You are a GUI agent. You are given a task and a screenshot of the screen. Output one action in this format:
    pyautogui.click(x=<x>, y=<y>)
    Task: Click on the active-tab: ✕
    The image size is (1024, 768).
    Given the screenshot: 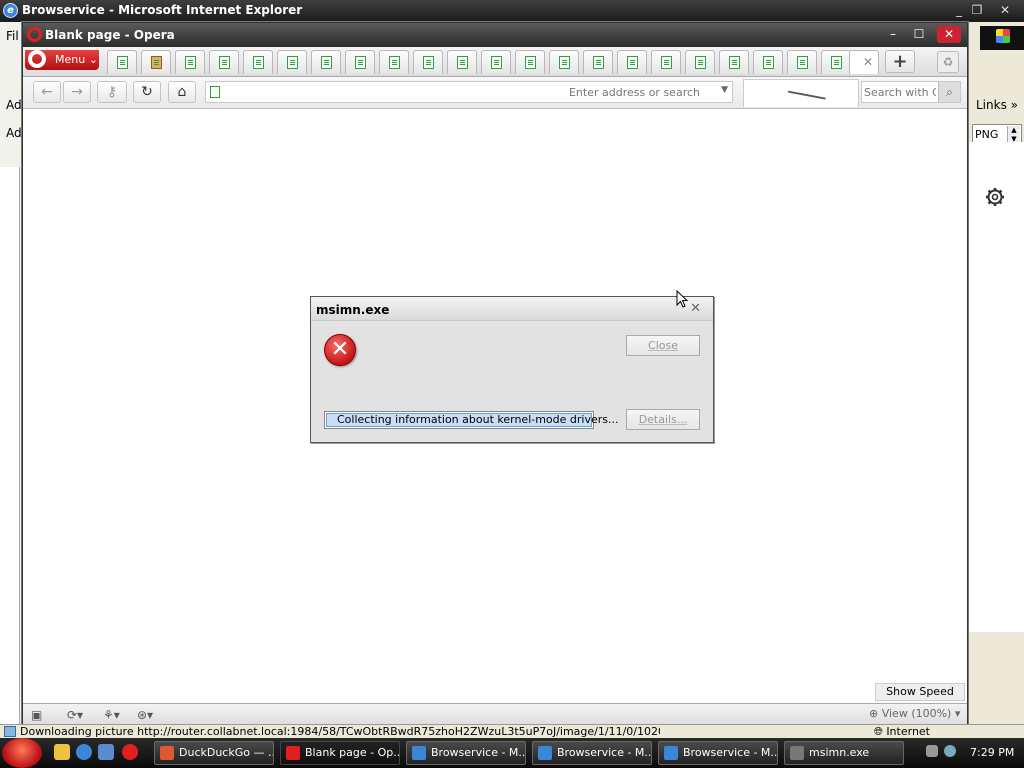 What is the action you would take?
    pyautogui.click(x=864, y=62)
    